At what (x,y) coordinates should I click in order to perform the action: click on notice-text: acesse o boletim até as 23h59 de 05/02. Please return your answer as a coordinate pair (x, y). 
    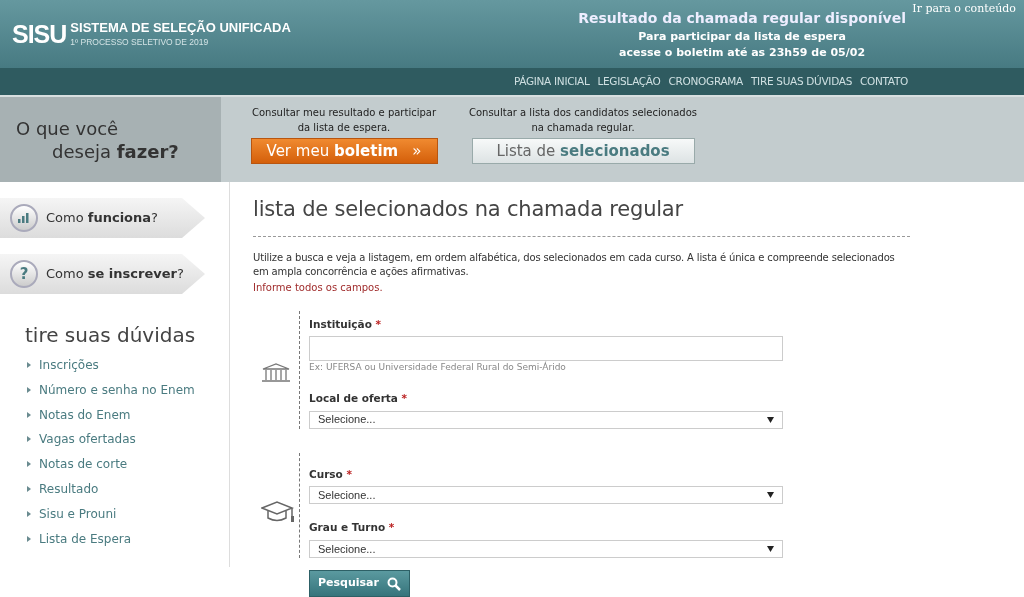
    Looking at the image, I should click on (742, 52).